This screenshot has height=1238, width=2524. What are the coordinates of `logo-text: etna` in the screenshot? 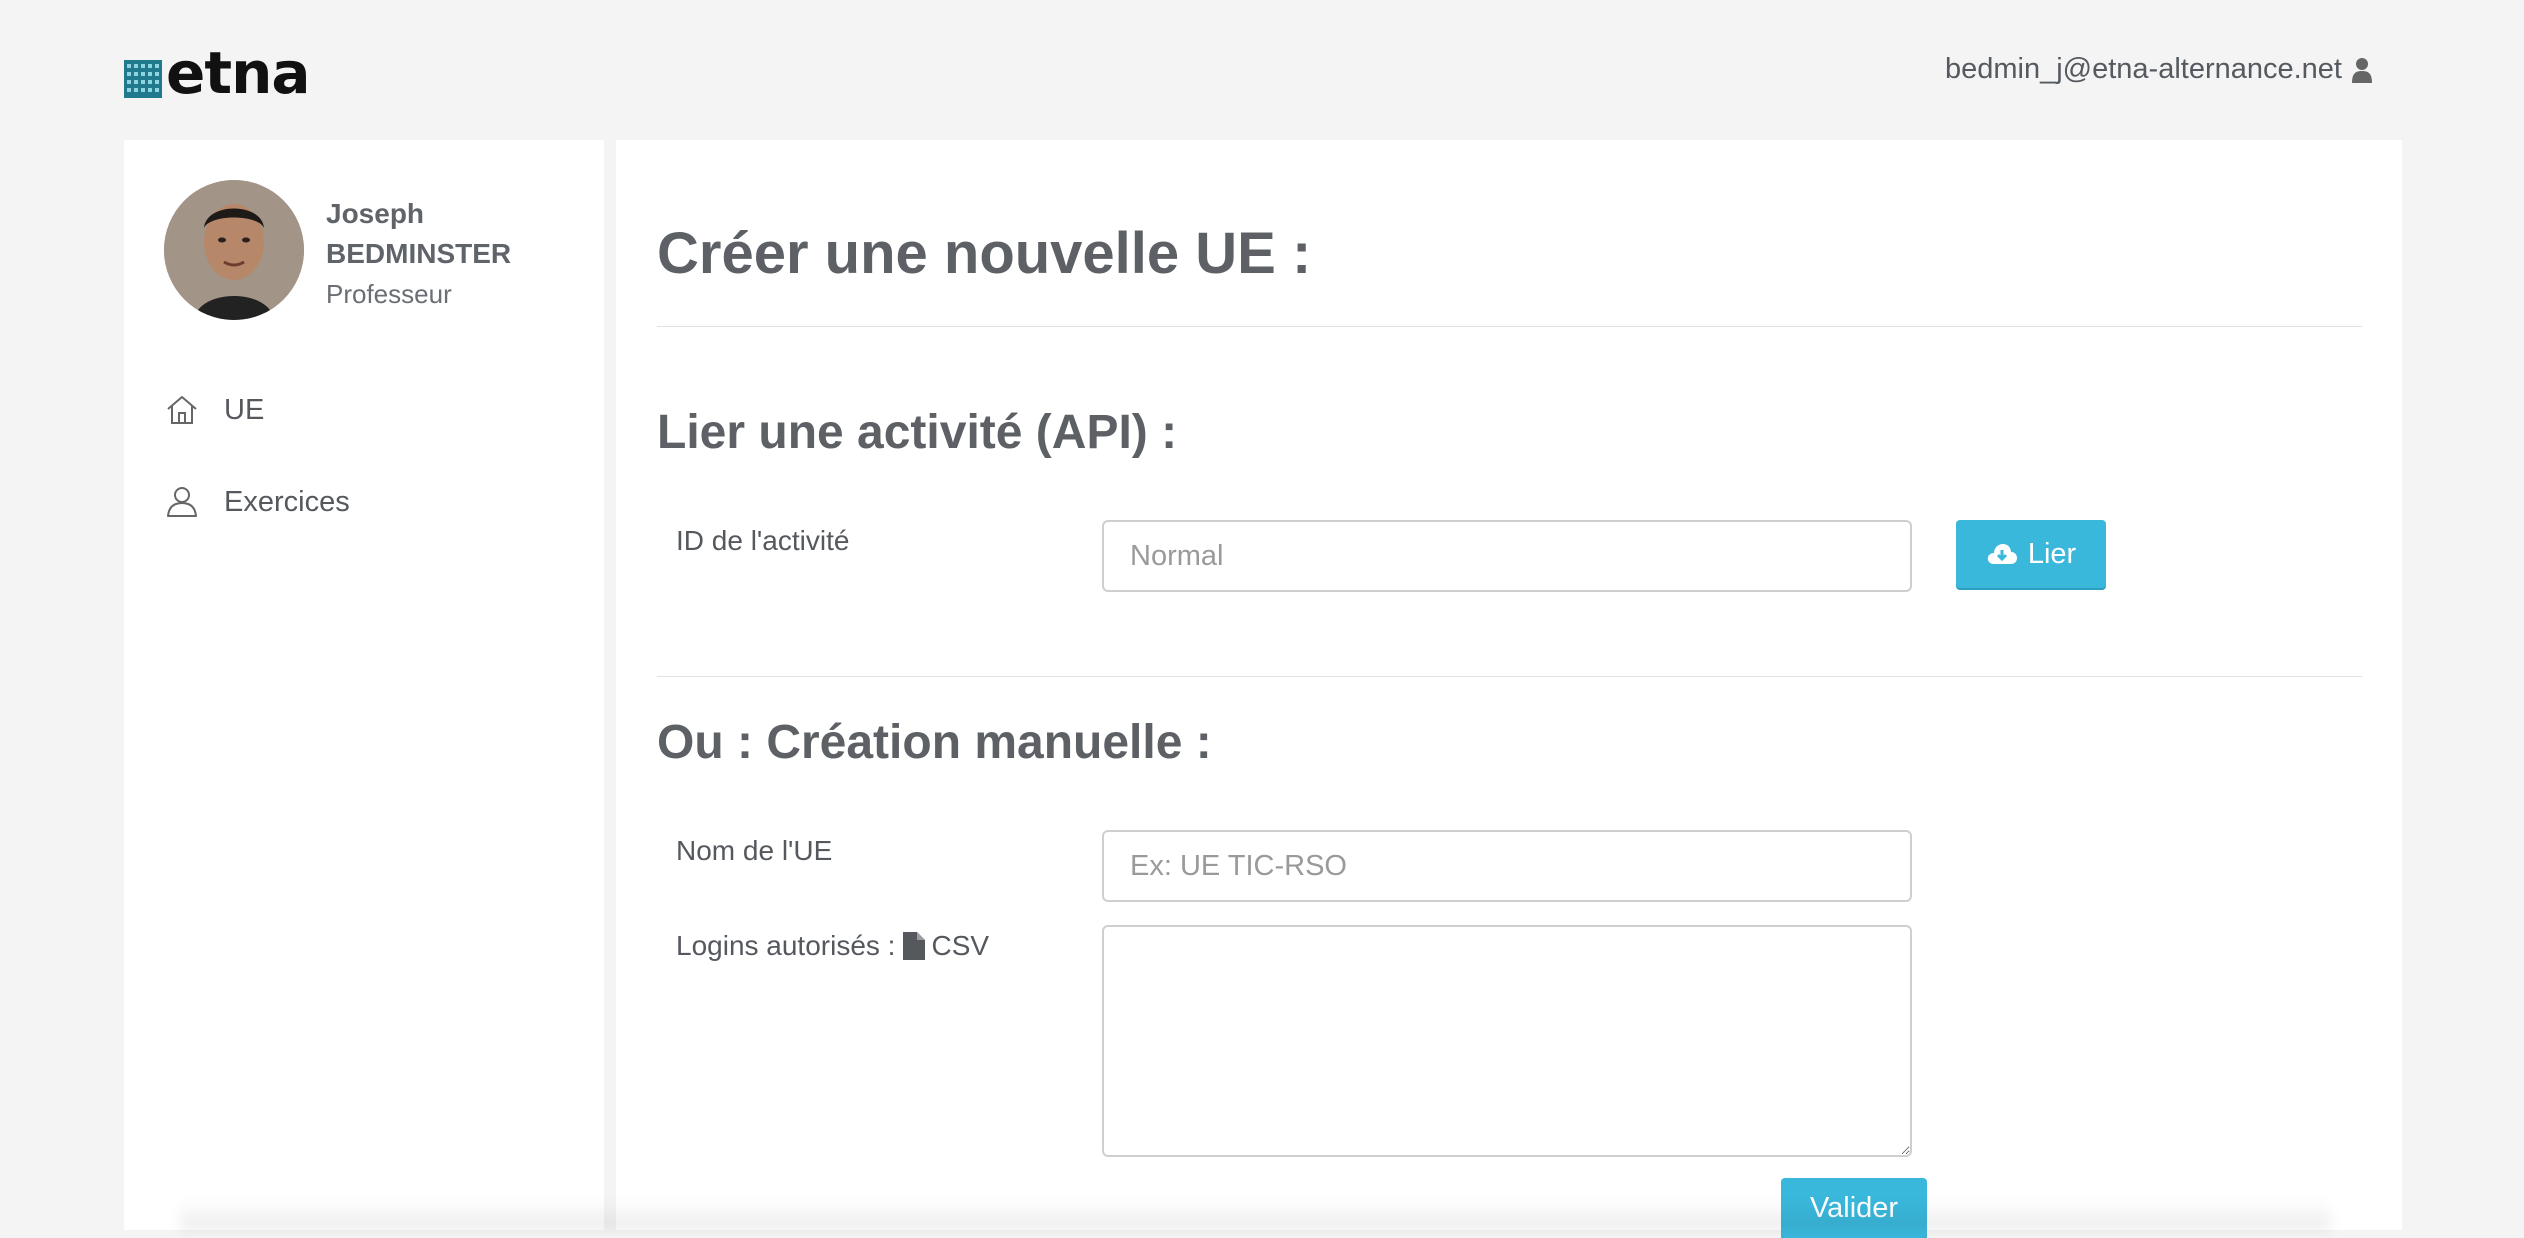 It's located at (238, 73).